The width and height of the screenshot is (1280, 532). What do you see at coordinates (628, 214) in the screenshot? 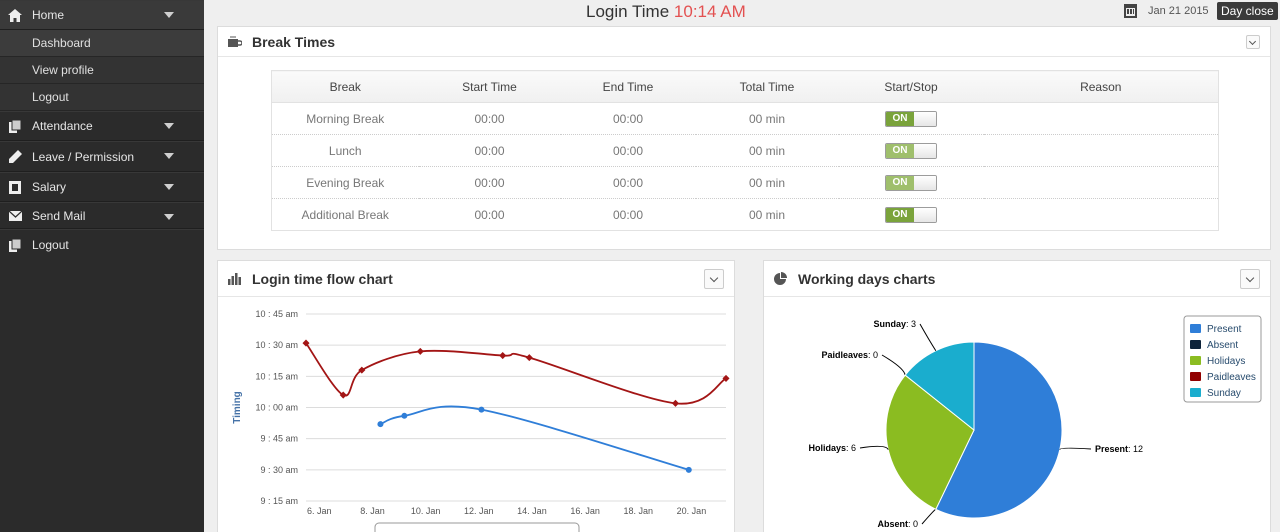
I see `end-time: 00:00` at bounding box center [628, 214].